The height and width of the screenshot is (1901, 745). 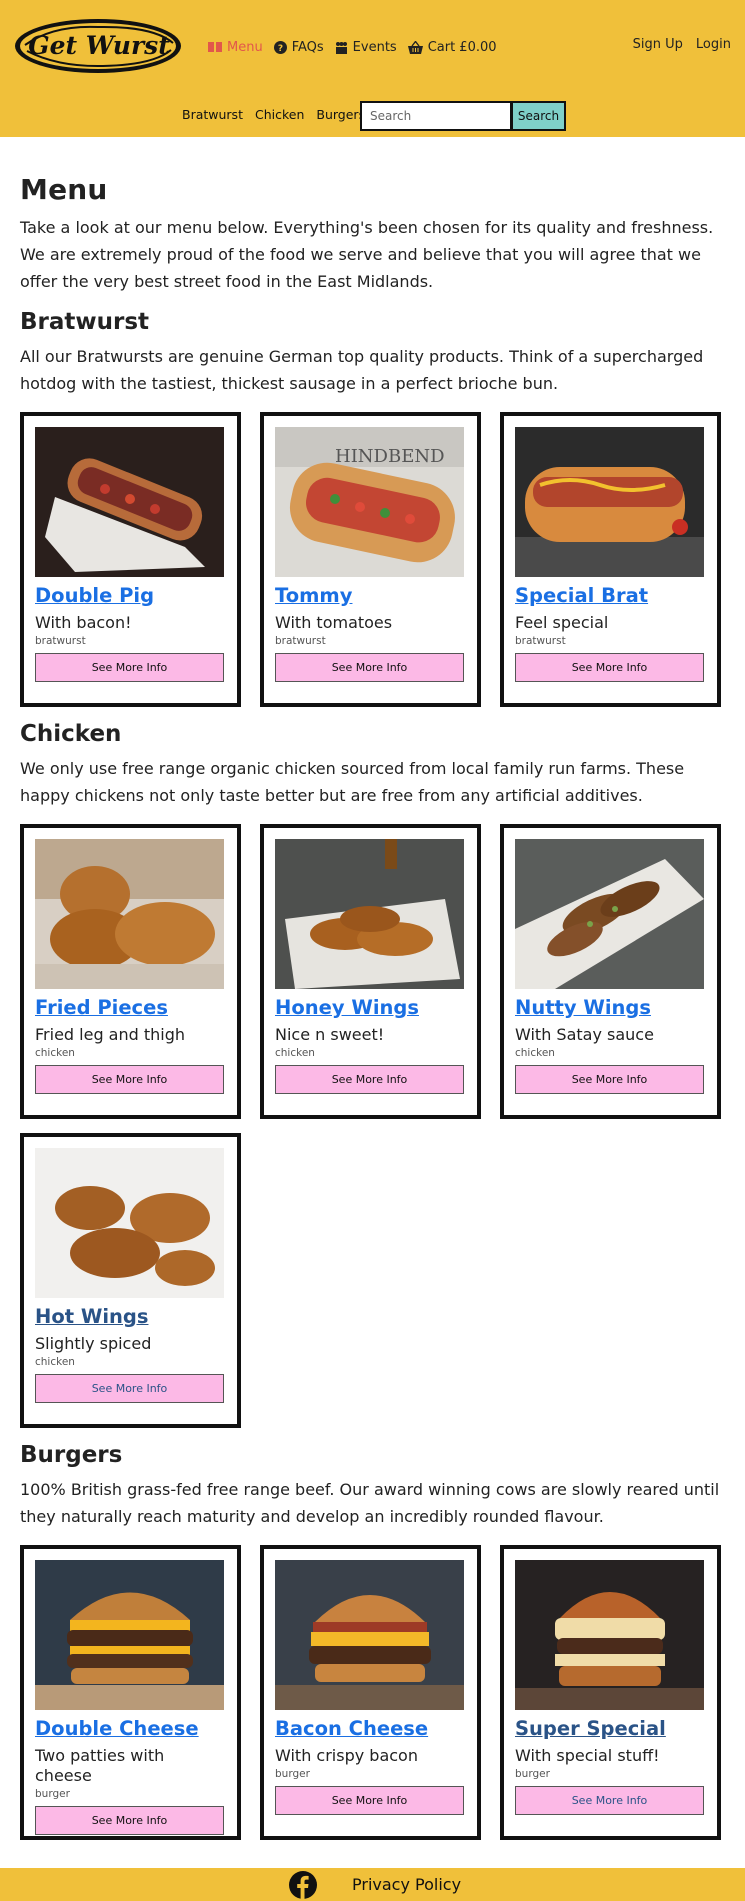 I want to click on category-nav: Bratwurst Chicken Burgers, so click(x=273, y=114).